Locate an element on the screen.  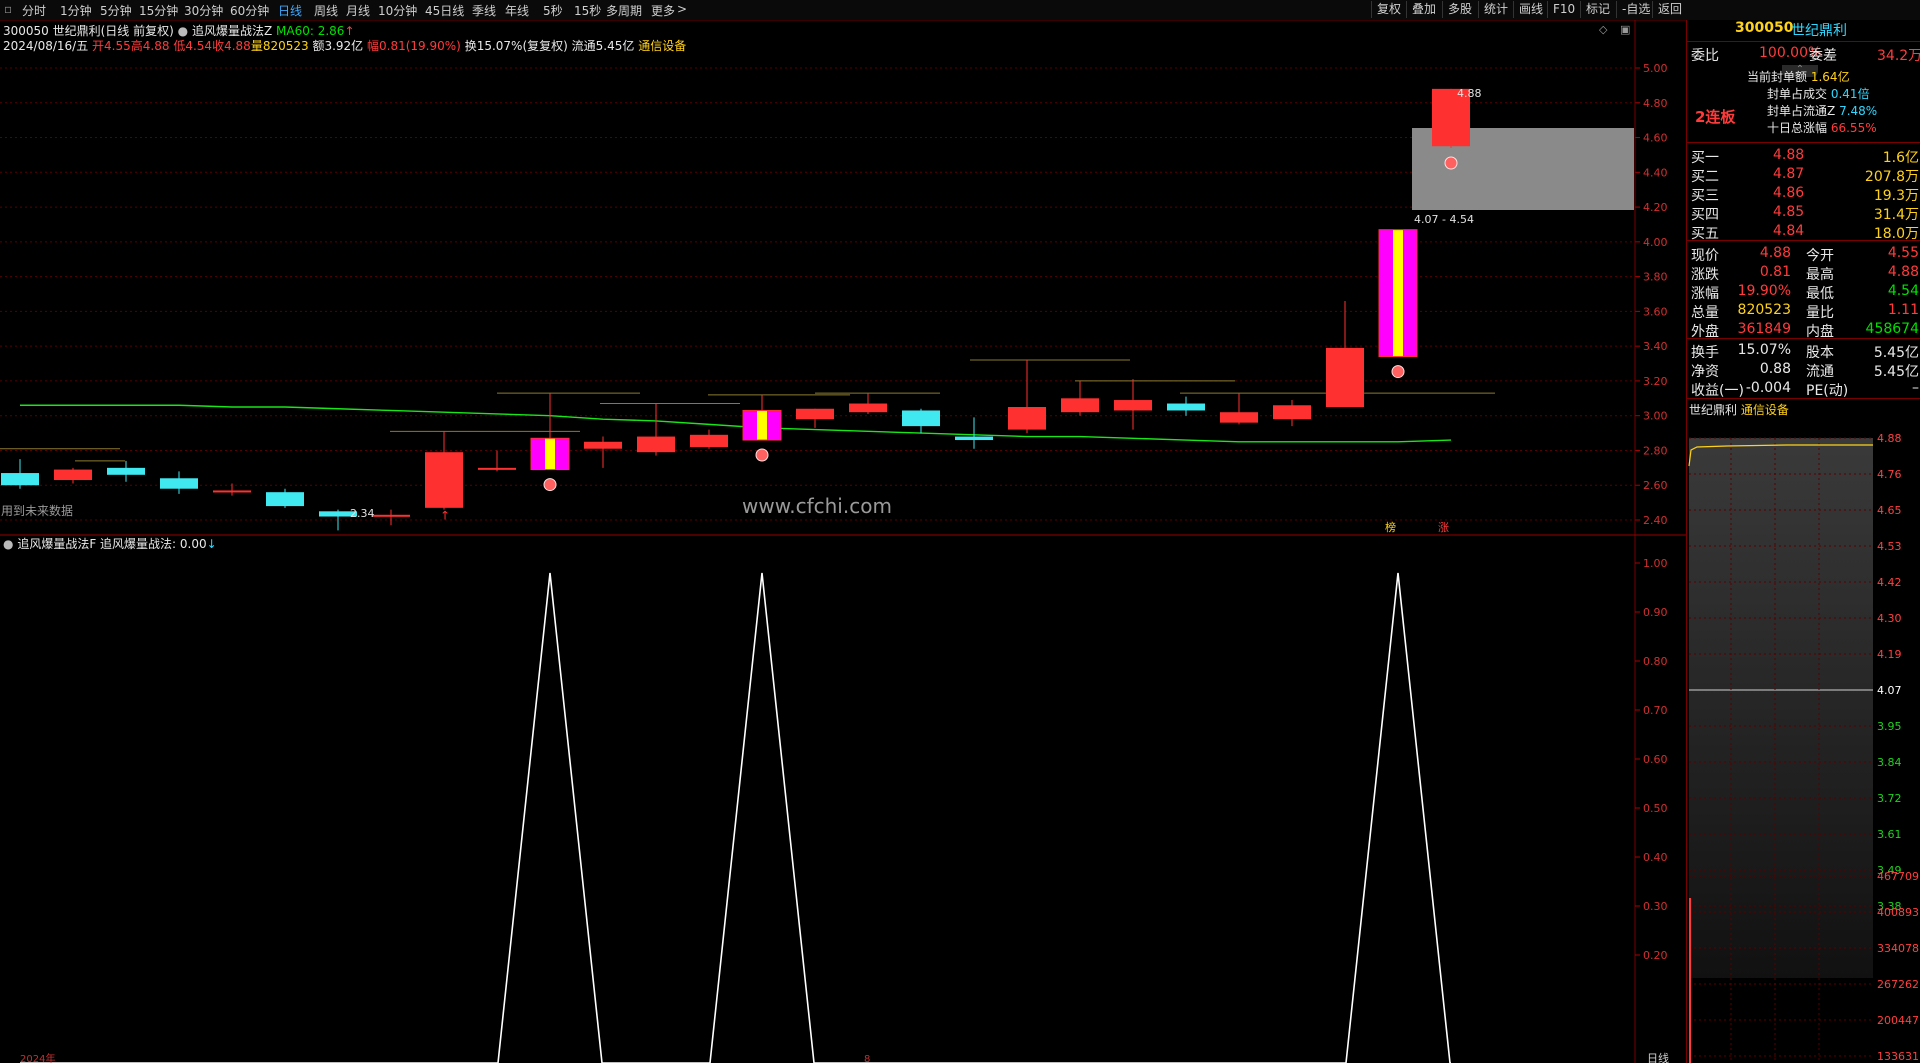
period-tab-4: 30分钟 is located at coordinates (203, 10).